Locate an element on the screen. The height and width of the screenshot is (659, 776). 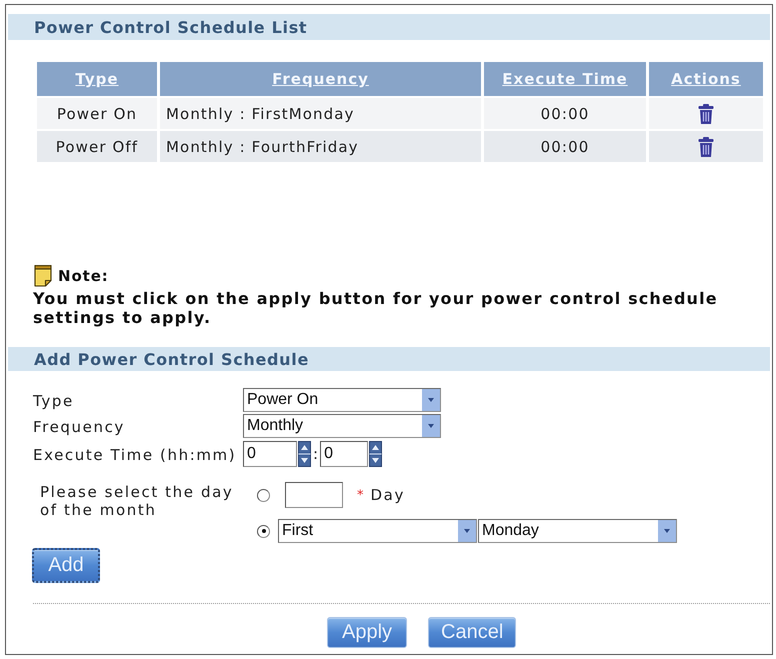
day-unit-label: Day is located at coordinates (387, 495).